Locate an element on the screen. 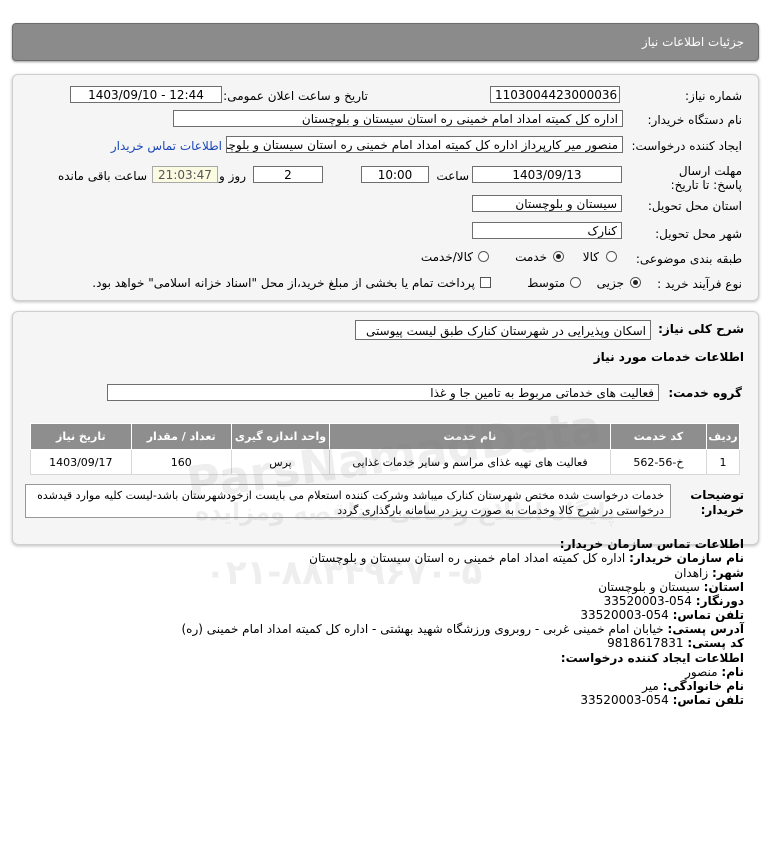 Image resolution: width=770 pixels, height=845 pixels. process-option-medium: متوسط is located at coordinates (546, 283).